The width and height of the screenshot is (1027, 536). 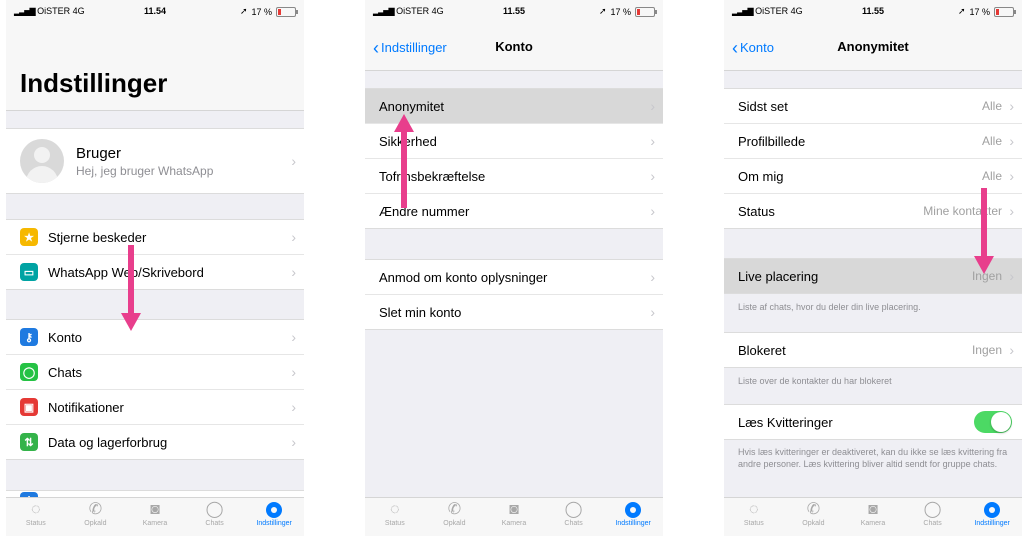 I want to click on row-value: Alle, so click(x=991, y=141).